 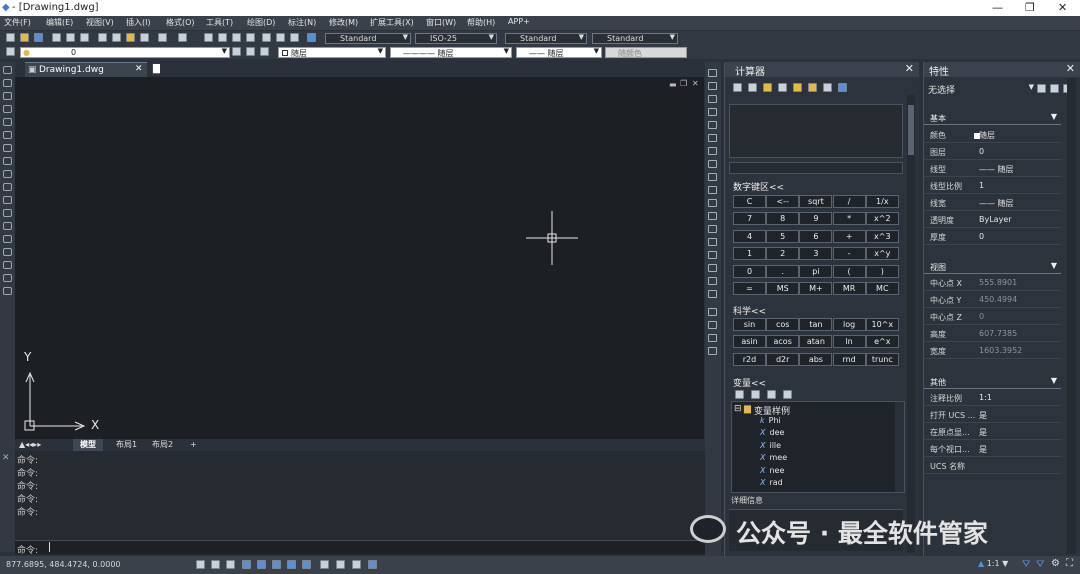 What do you see at coordinates (372, 564) in the screenshot?
I see `model-space-icon` at bounding box center [372, 564].